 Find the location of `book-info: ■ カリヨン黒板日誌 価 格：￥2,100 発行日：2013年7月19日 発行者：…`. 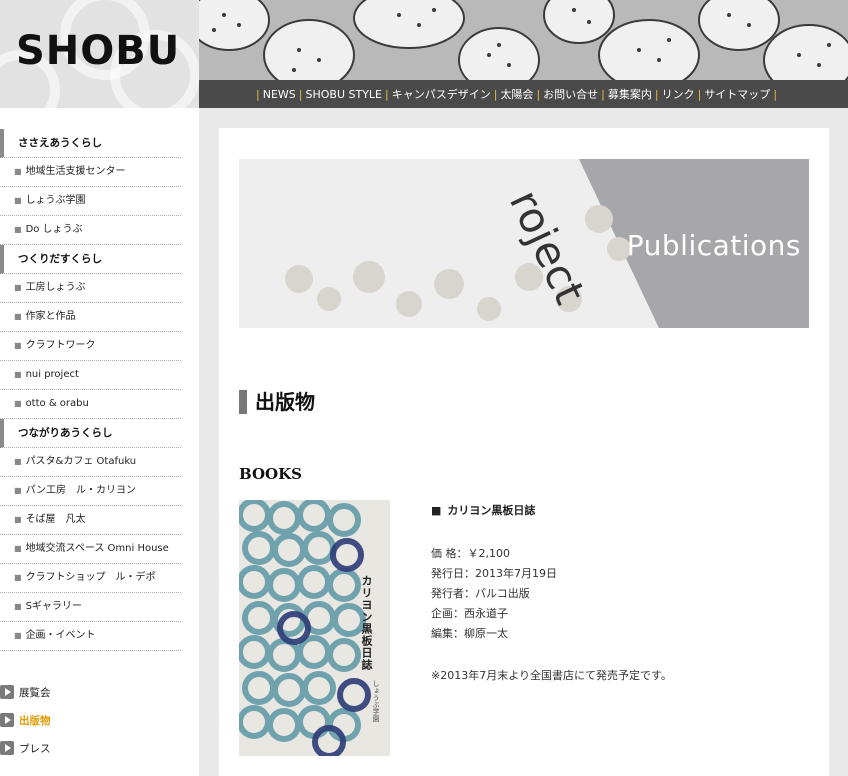

book-info: ■ カリヨン黒板日誌 価 格：￥2,100 発行日：2013年7月19日 発行者：… is located at coordinates (621, 594).